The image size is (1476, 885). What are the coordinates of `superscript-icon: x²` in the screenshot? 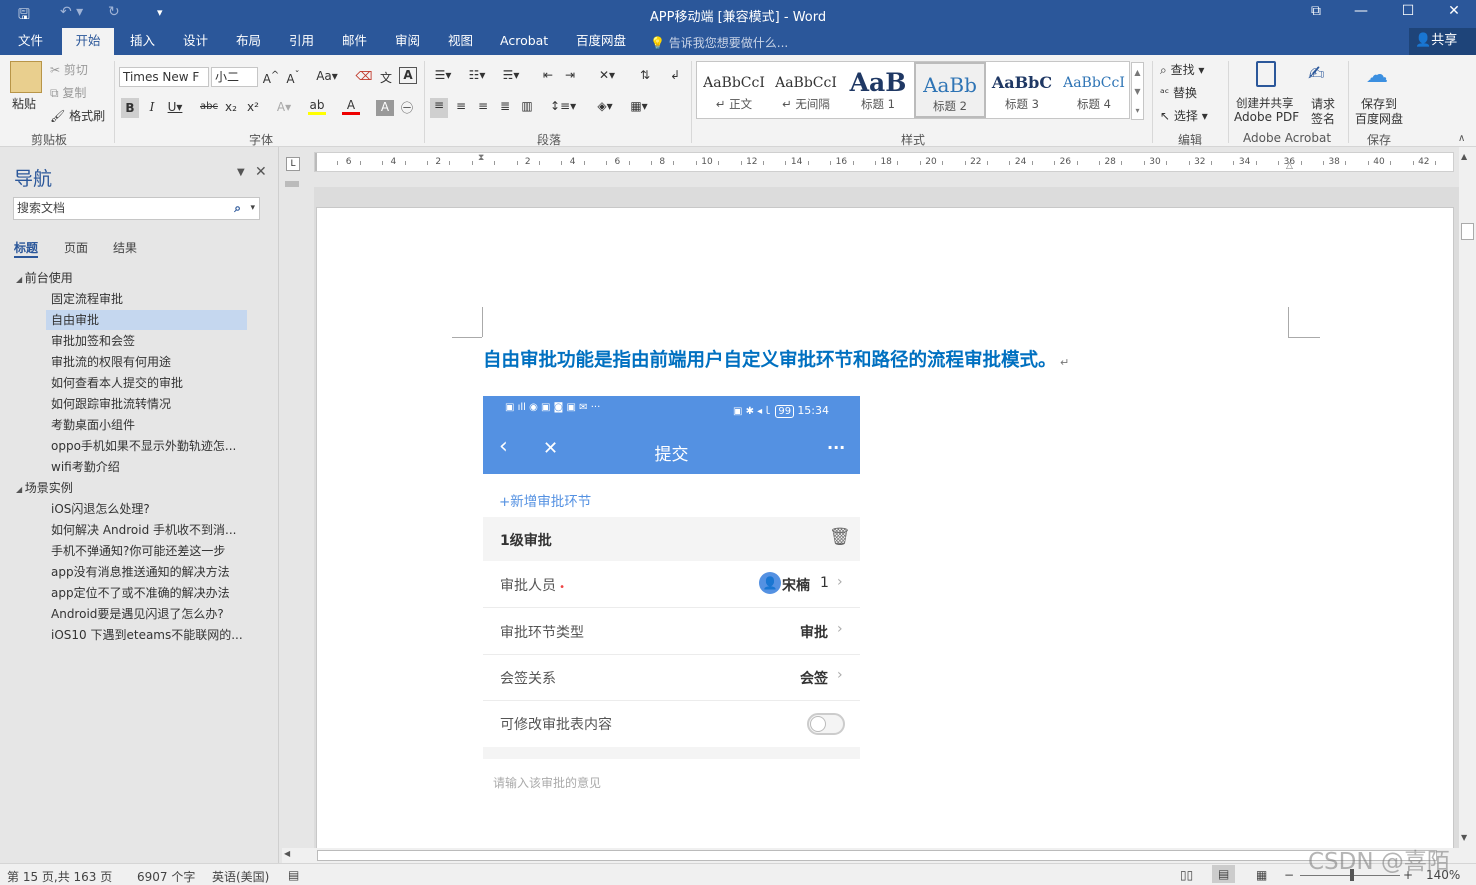 It's located at (253, 107).